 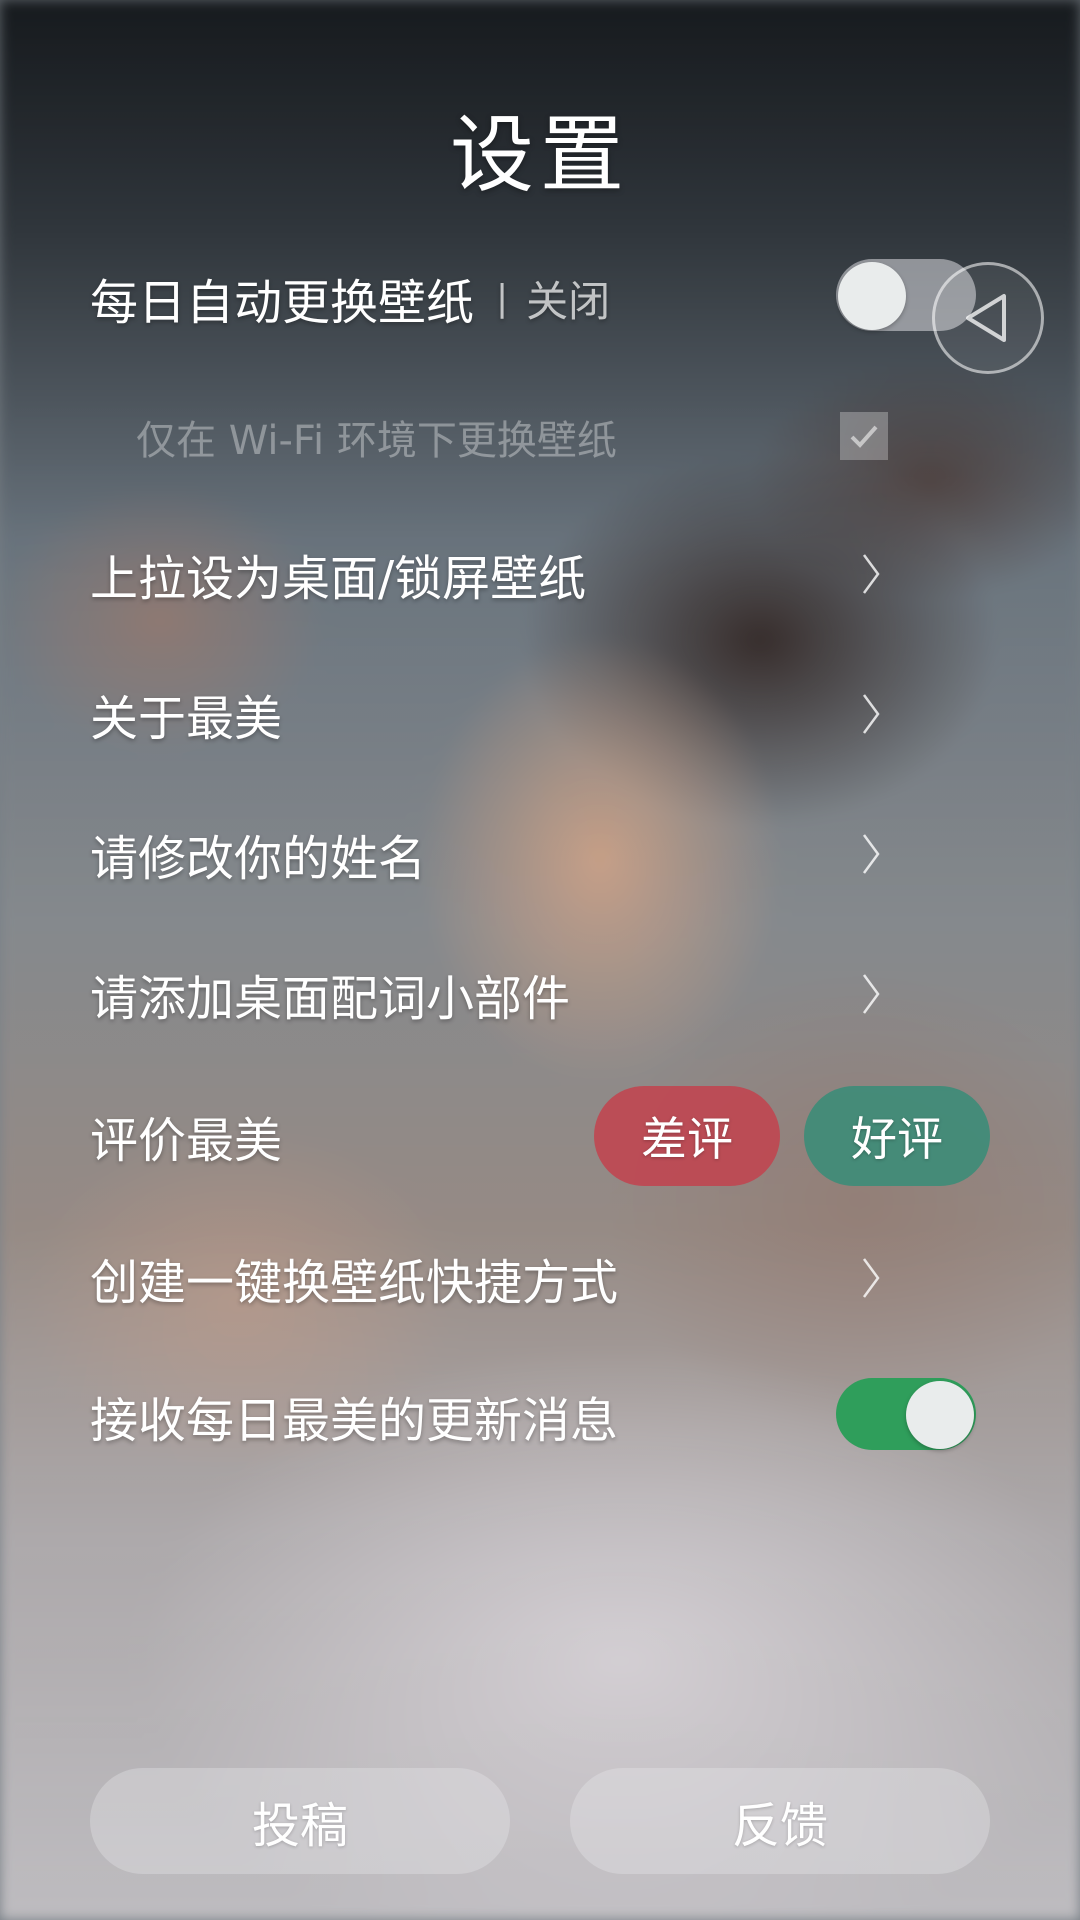 I want to click on back-triangle-icon, so click(x=986, y=318).